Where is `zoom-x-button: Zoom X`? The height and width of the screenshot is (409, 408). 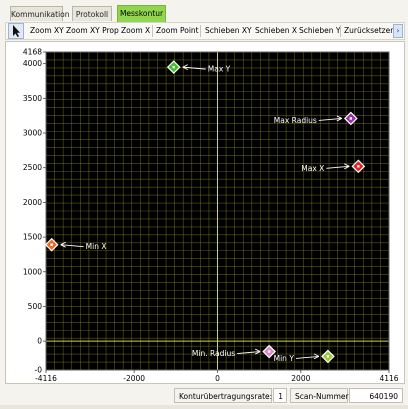 zoom-x-button: Zoom X is located at coordinates (135, 31).